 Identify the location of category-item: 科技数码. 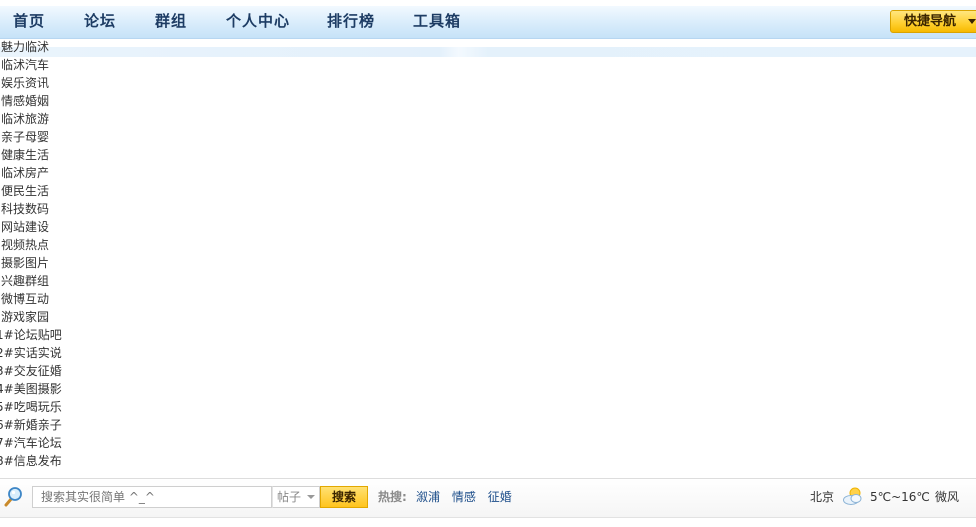
(25, 209).